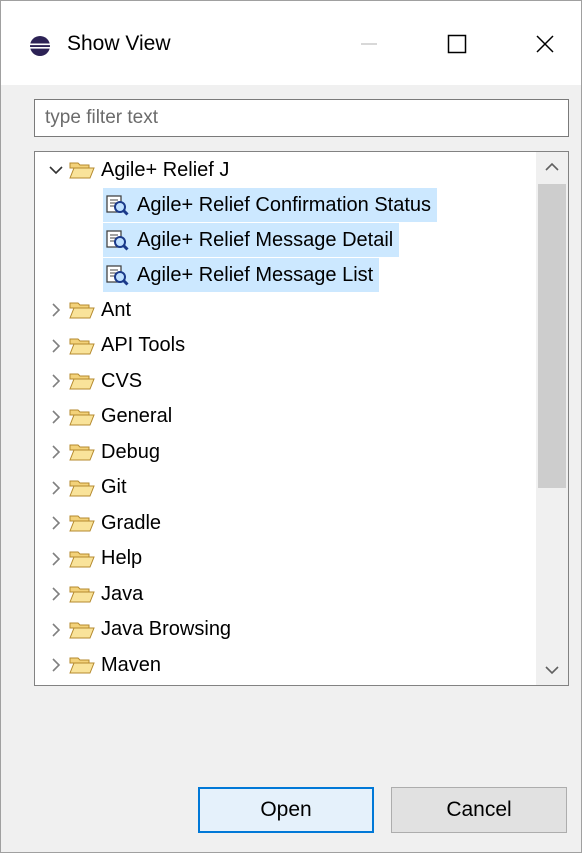 The height and width of the screenshot is (853, 582). I want to click on title-bar: Show View, so click(291, 43).